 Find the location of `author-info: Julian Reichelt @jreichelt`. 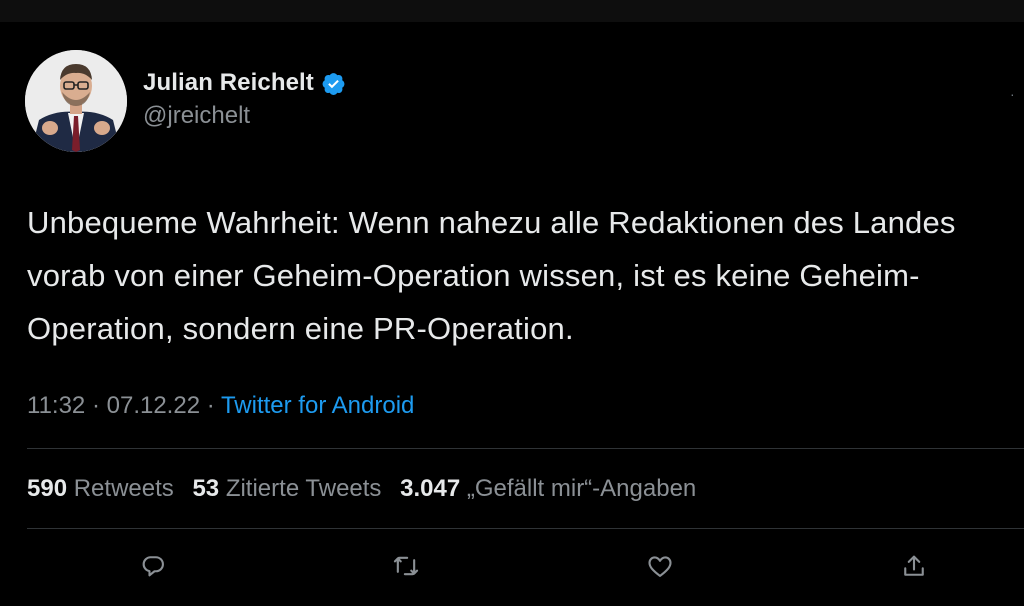

author-info: Julian Reichelt @jreichelt is located at coordinates (244, 98).